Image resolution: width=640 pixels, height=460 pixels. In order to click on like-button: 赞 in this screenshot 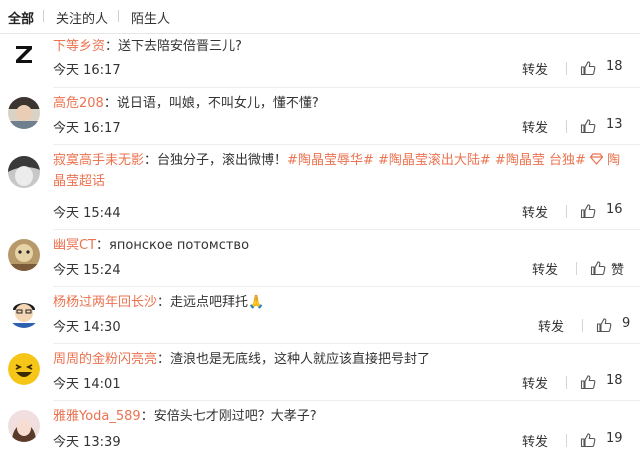, I will do `click(611, 269)`.